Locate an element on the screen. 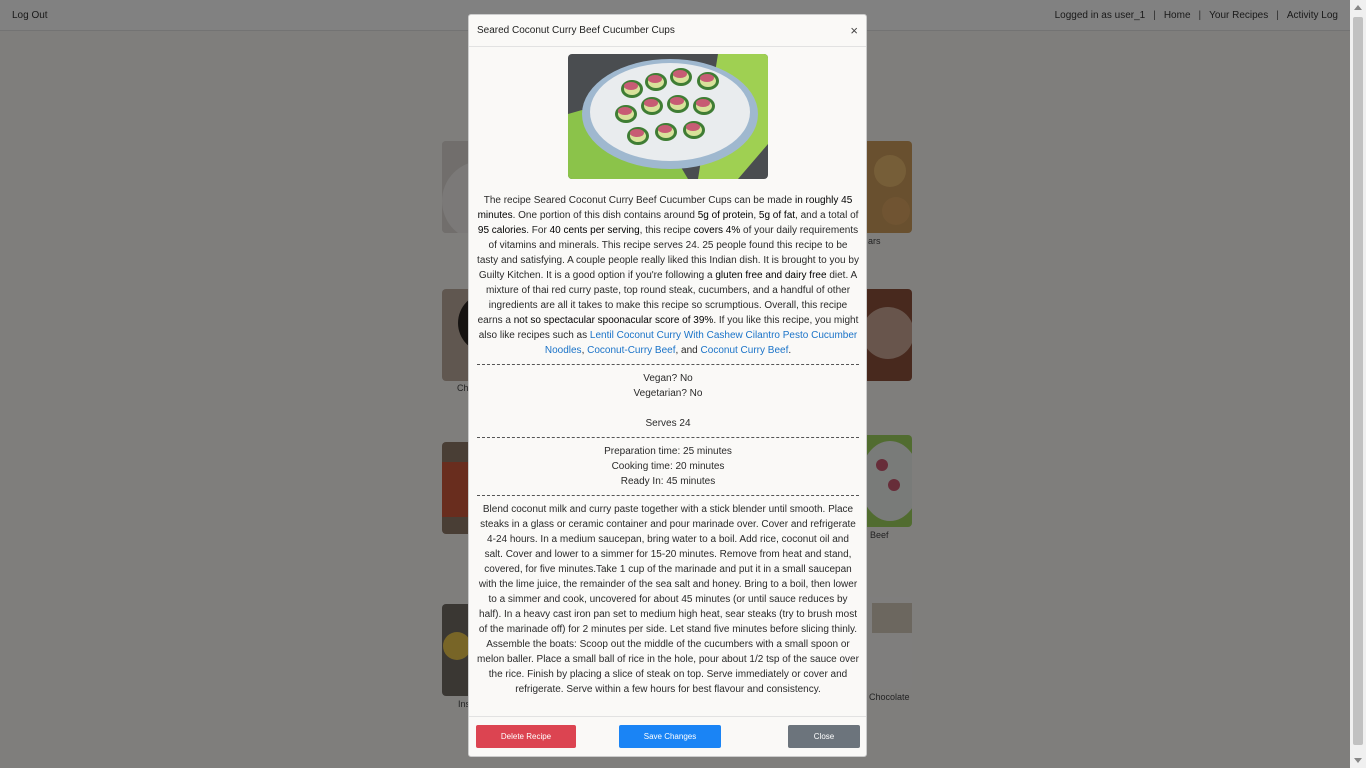 This screenshot has height=768, width=1366. recipe-photo is located at coordinates (668, 116).